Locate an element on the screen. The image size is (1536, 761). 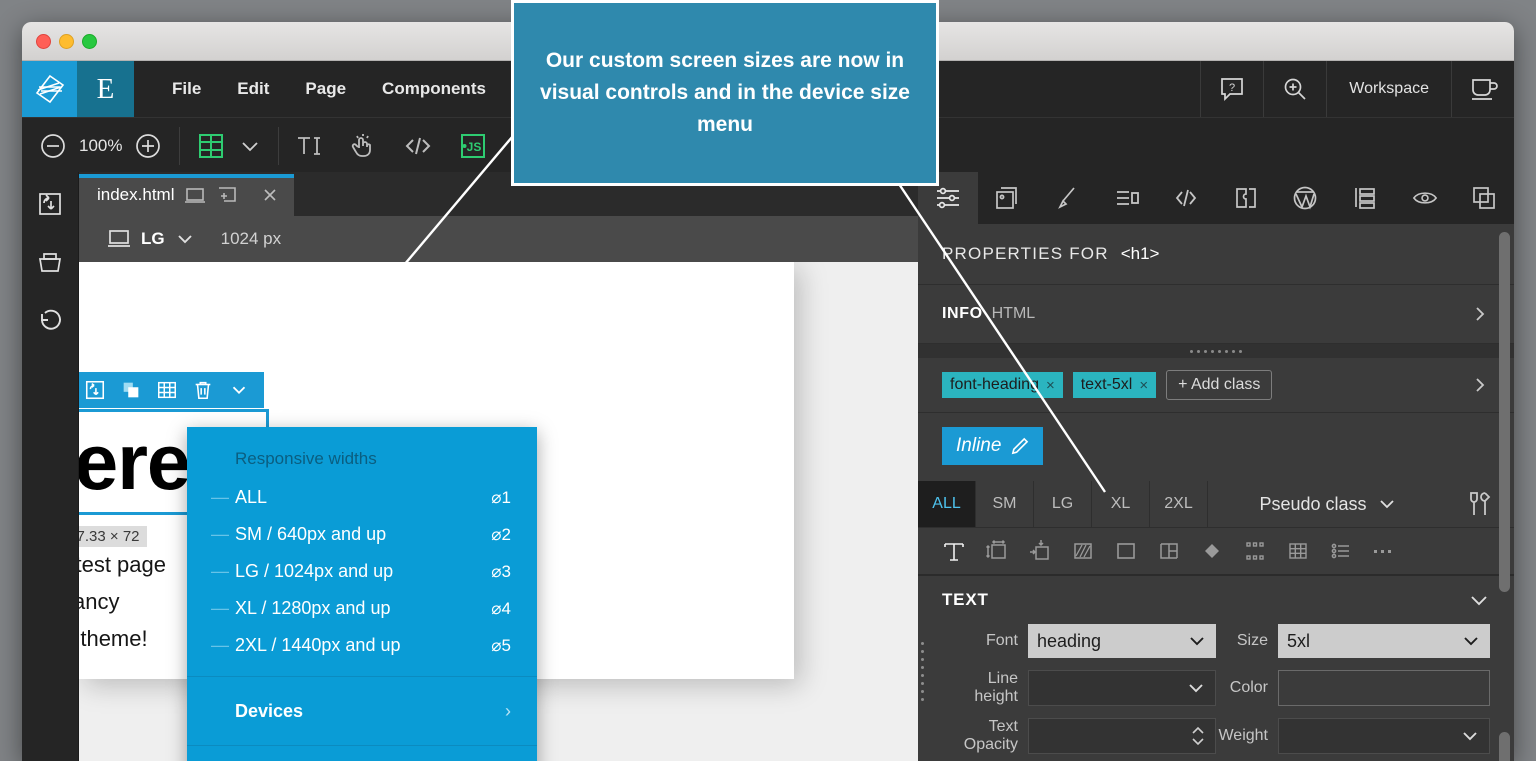
magnifier-plus-icon is located at coordinates (1294, 89).